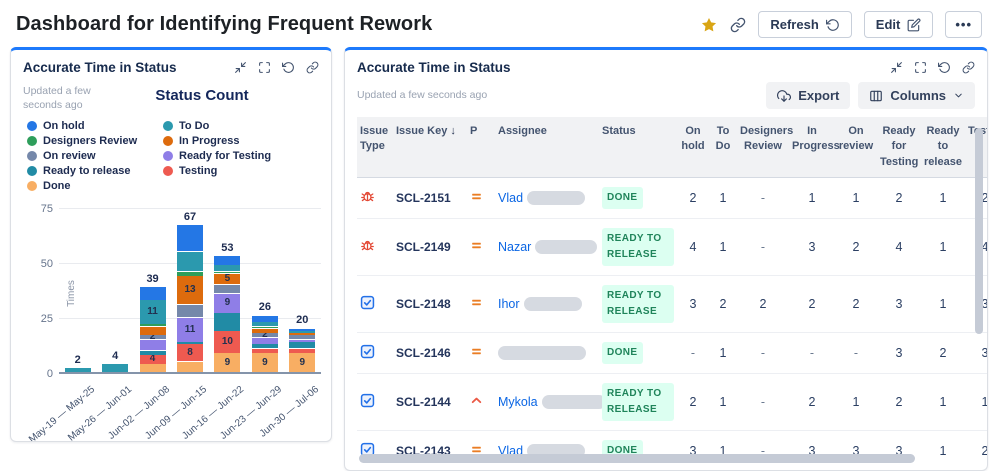 The width and height of the screenshot is (998, 471). I want to click on column-header: Ready for Testing, so click(899, 148).